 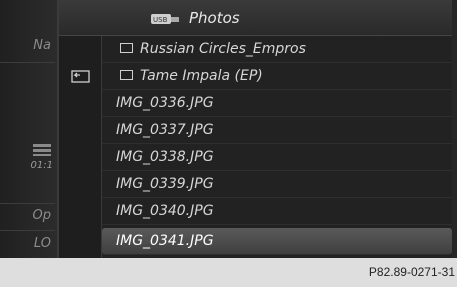 I want to click on list-item-selected: IMG_0341.JPG, so click(x=277, y=241).